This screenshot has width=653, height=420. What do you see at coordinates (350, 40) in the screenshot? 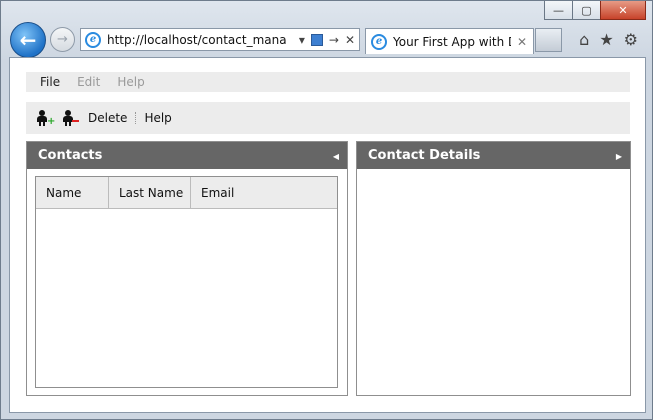
I see `stop-icon: ✕` at bounding box center [350, 40].